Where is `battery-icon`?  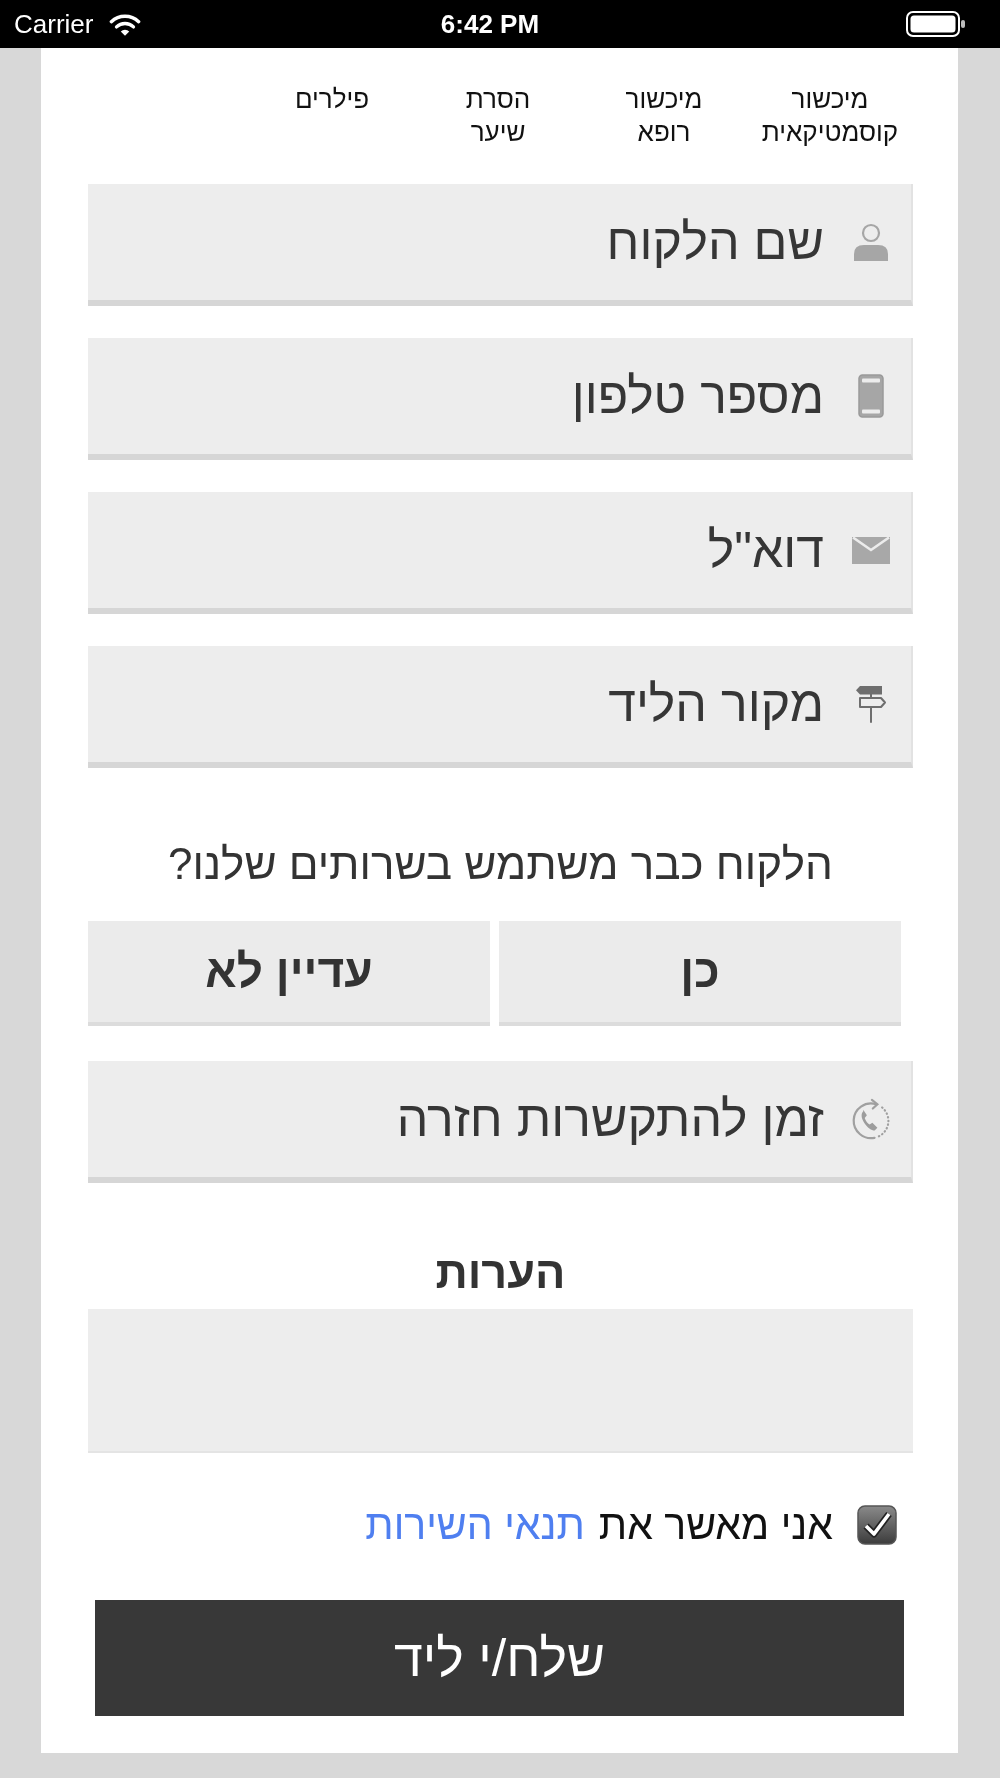 battery-icon is located at coordinates (936, 24).